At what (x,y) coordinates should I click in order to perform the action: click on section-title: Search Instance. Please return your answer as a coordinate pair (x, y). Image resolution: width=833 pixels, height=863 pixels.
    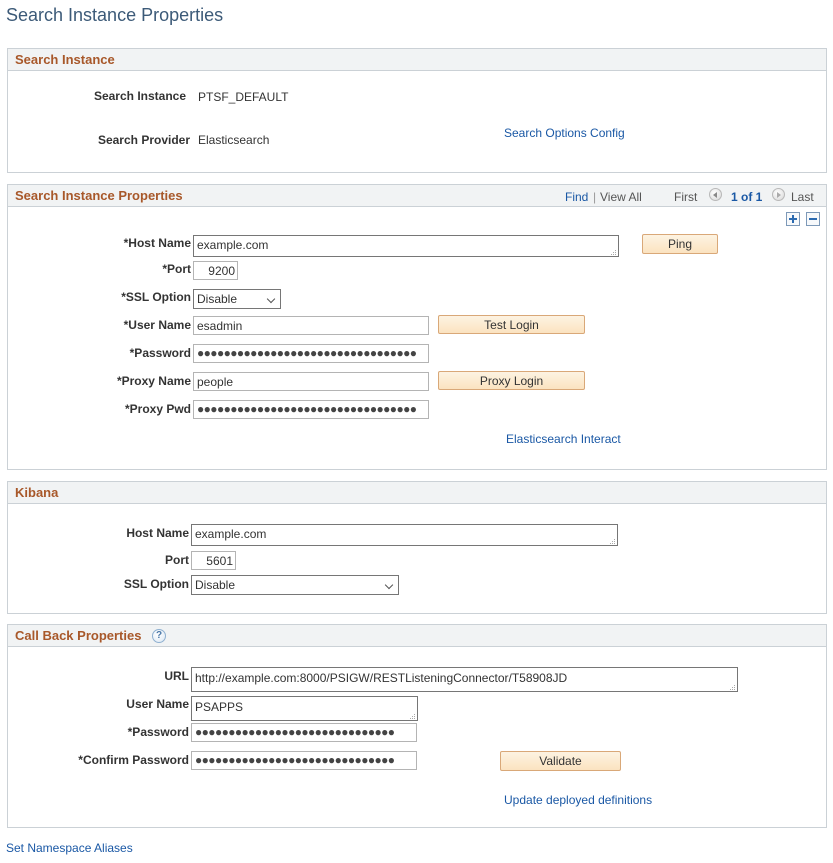
    Looking at the image, I should click on (65, 59).